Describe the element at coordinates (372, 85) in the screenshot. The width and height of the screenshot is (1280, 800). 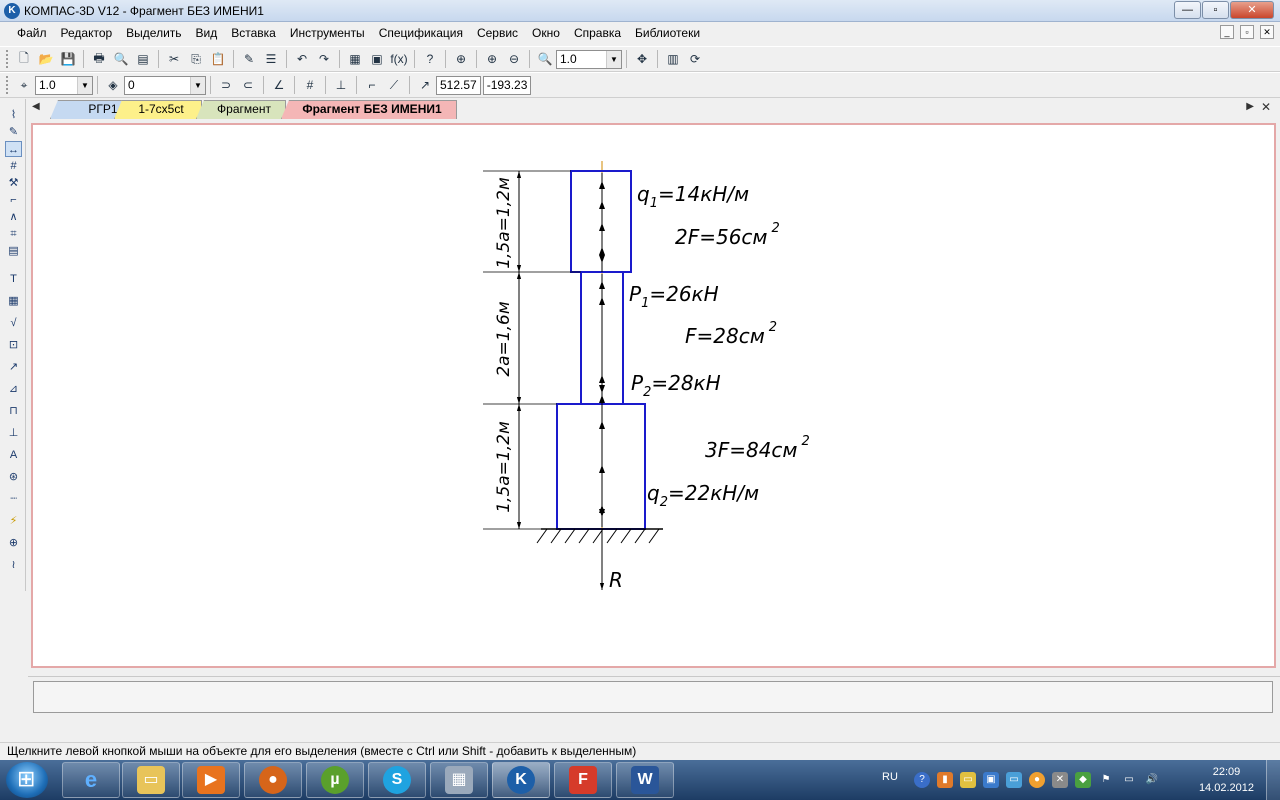
I see `ortho-icon: ⌐` at that location.